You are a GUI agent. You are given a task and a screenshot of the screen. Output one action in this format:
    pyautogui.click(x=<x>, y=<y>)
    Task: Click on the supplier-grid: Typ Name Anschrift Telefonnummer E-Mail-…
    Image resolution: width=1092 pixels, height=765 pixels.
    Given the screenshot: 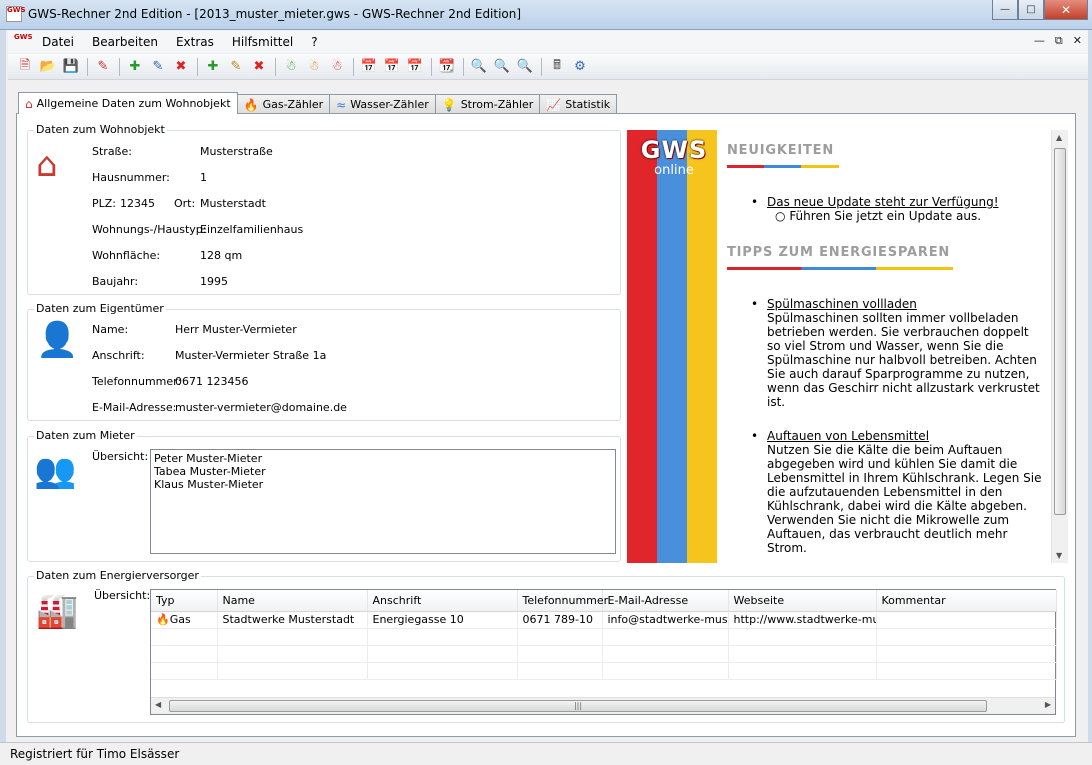 What is the action you would take?
    pyautogui.click(x=603, y=652)
    